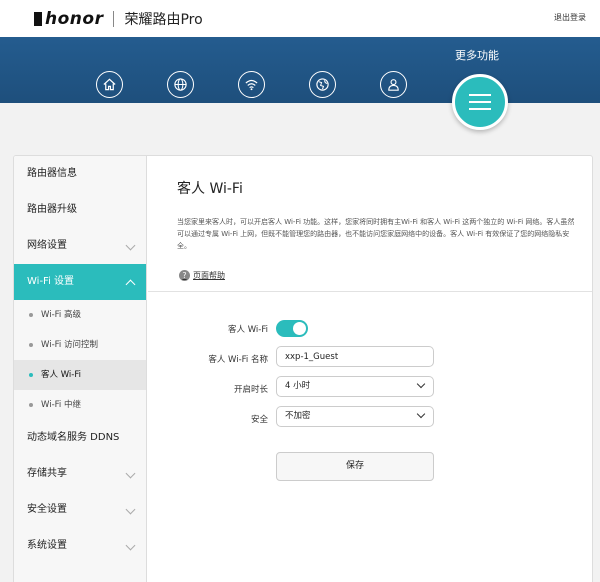 This screenshot has width=600, height=582. Describe the element at coordinates (300, 70) in the screenshot. I see `main-nav: 更多功能` at that location.